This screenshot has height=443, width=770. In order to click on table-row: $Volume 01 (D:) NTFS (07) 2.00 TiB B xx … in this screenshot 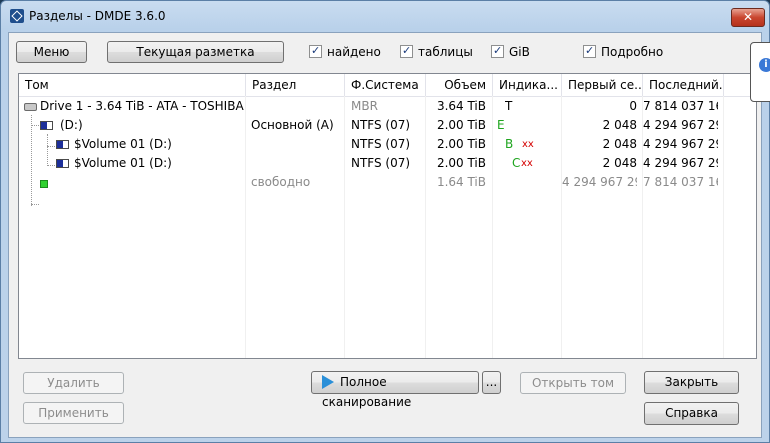, I will do `click(387, 144)`.